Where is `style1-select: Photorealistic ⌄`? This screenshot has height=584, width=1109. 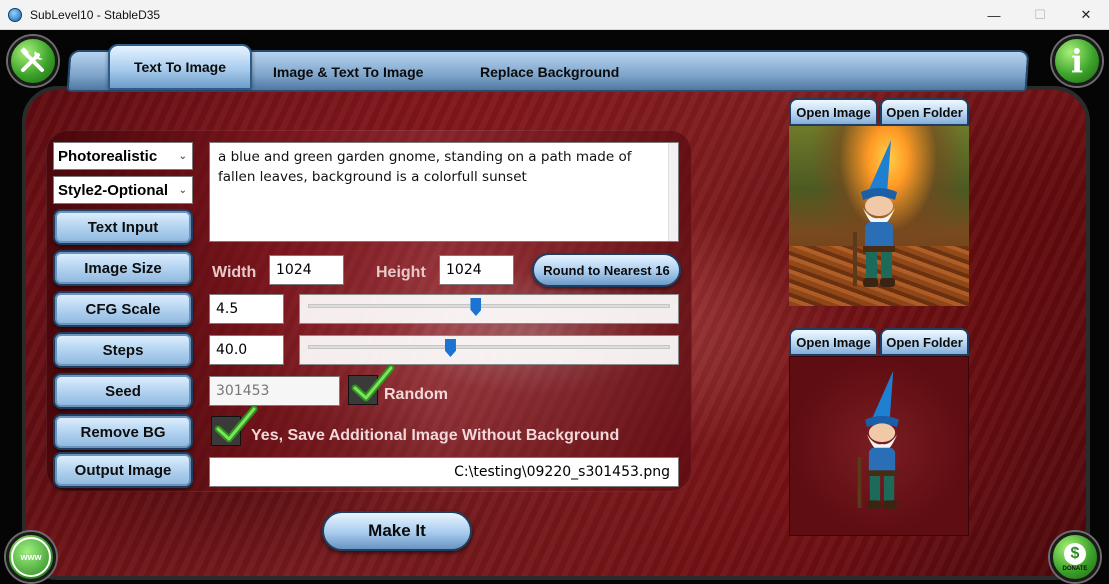 style1-select: Photorealistic ⌄ is located at coordinates (123, 156).